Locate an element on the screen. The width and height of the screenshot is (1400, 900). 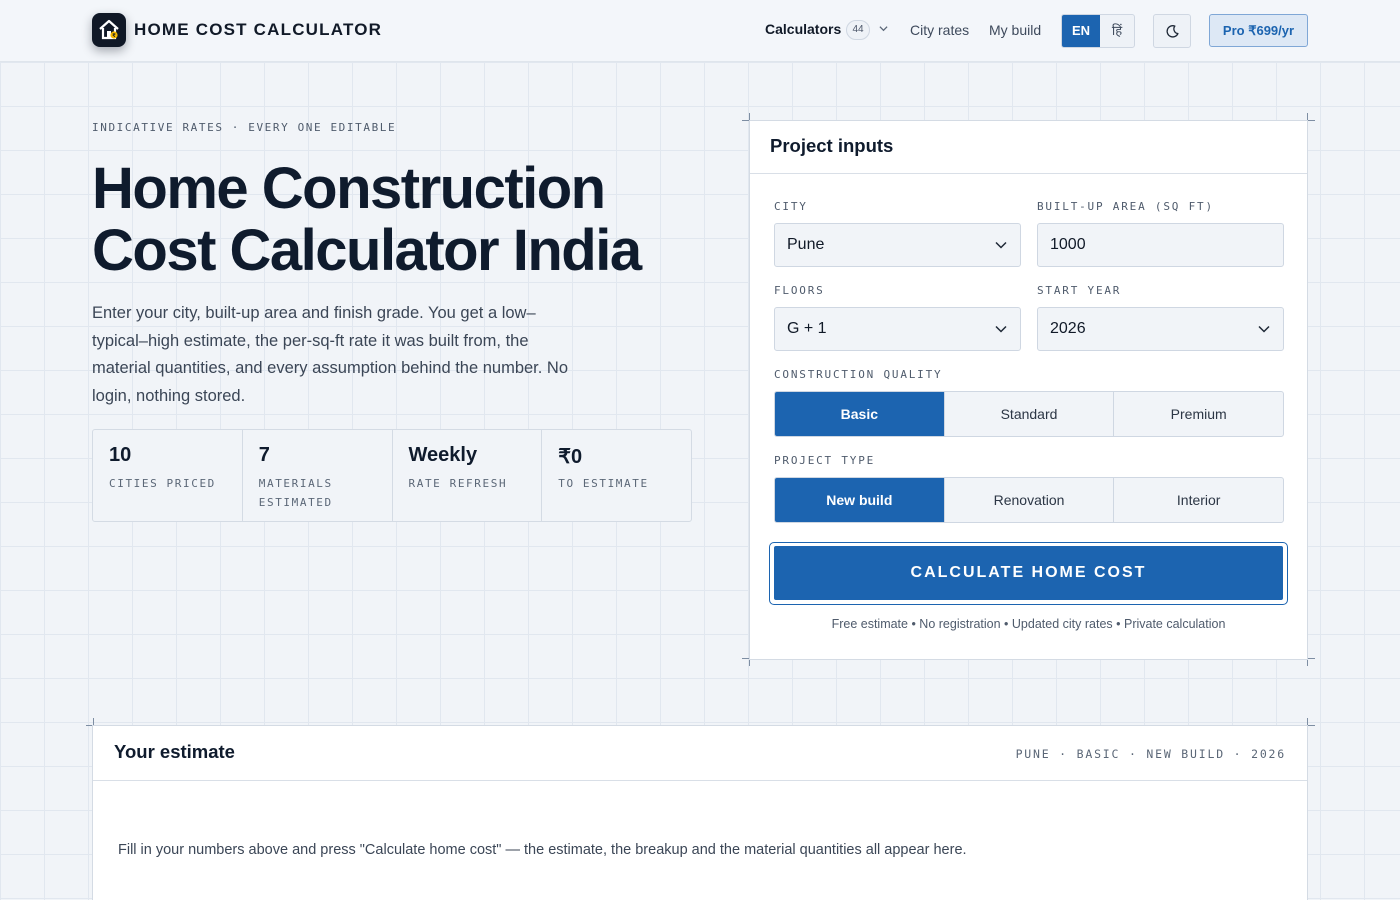
nav-my-build: My build is located at coordinates (1015, 30).